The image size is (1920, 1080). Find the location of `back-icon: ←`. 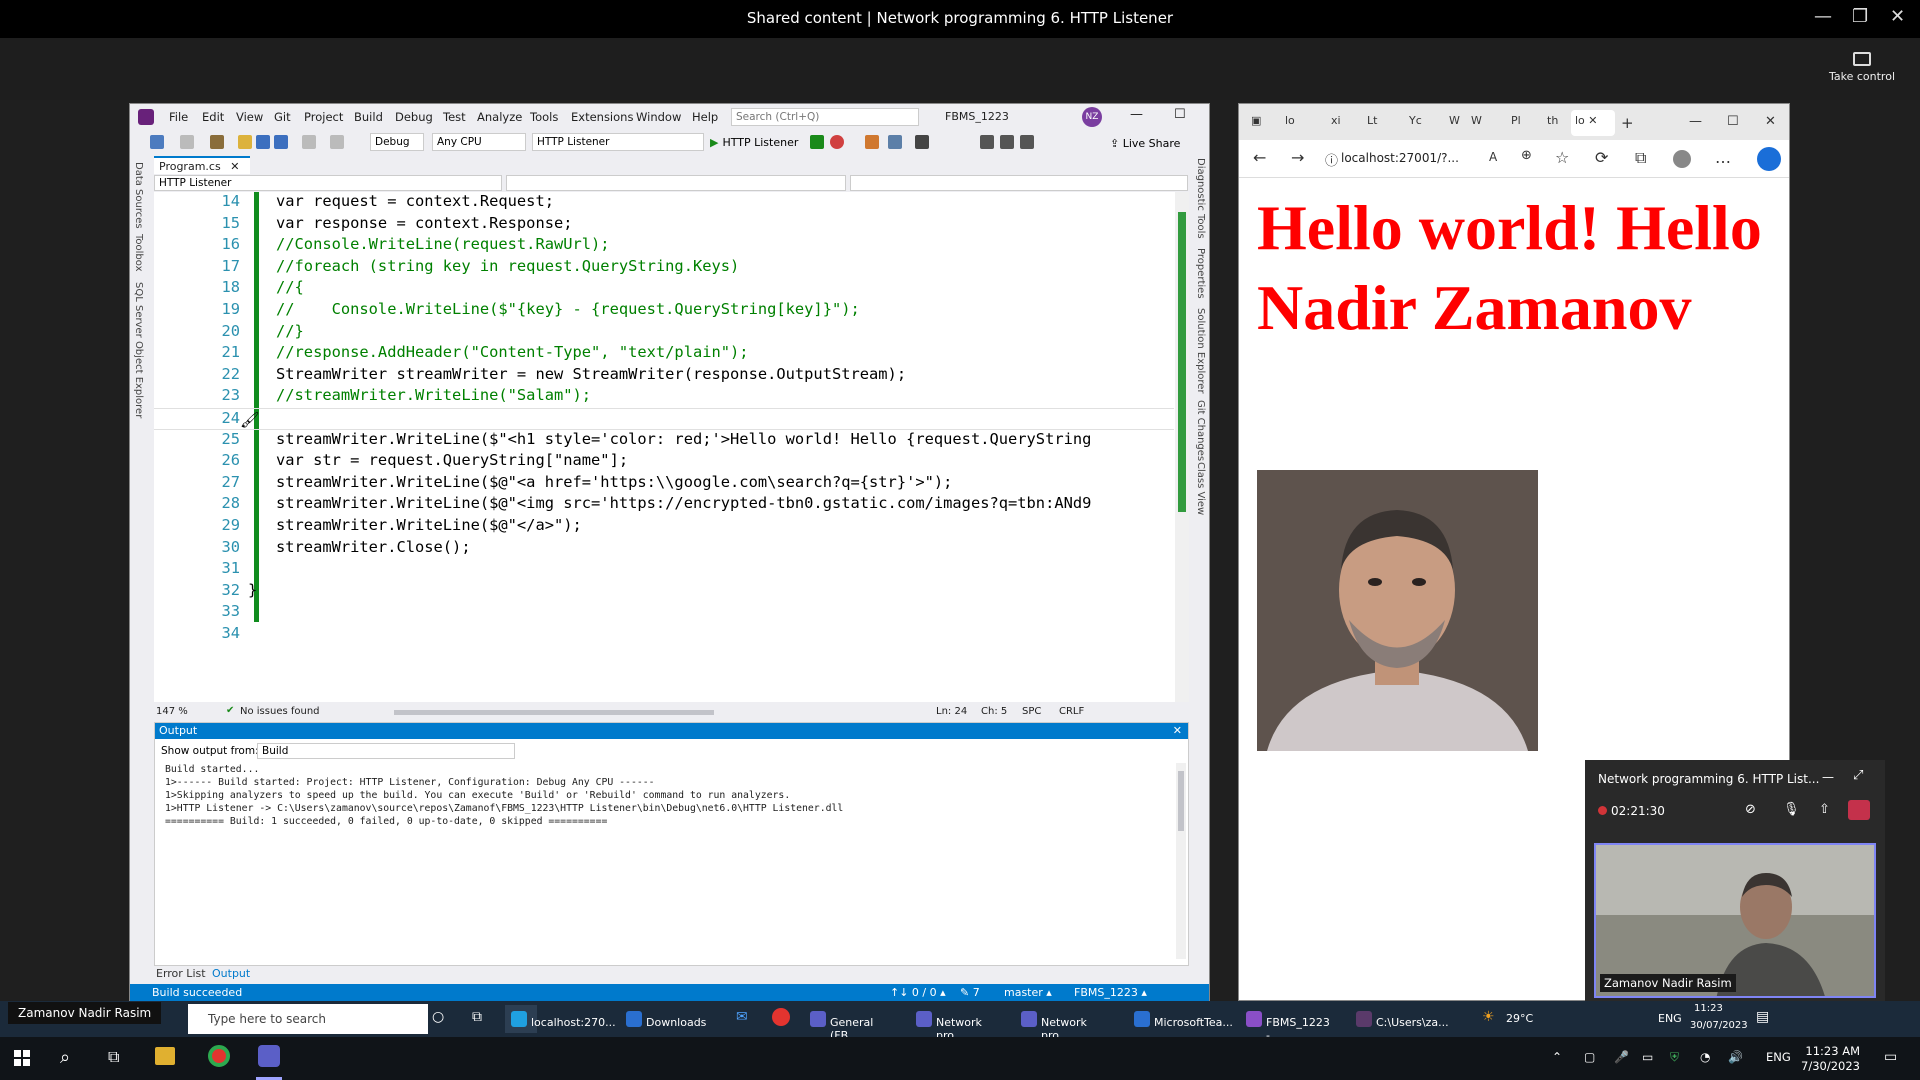

back-icon: ← is located at coordinates (1259, 157).